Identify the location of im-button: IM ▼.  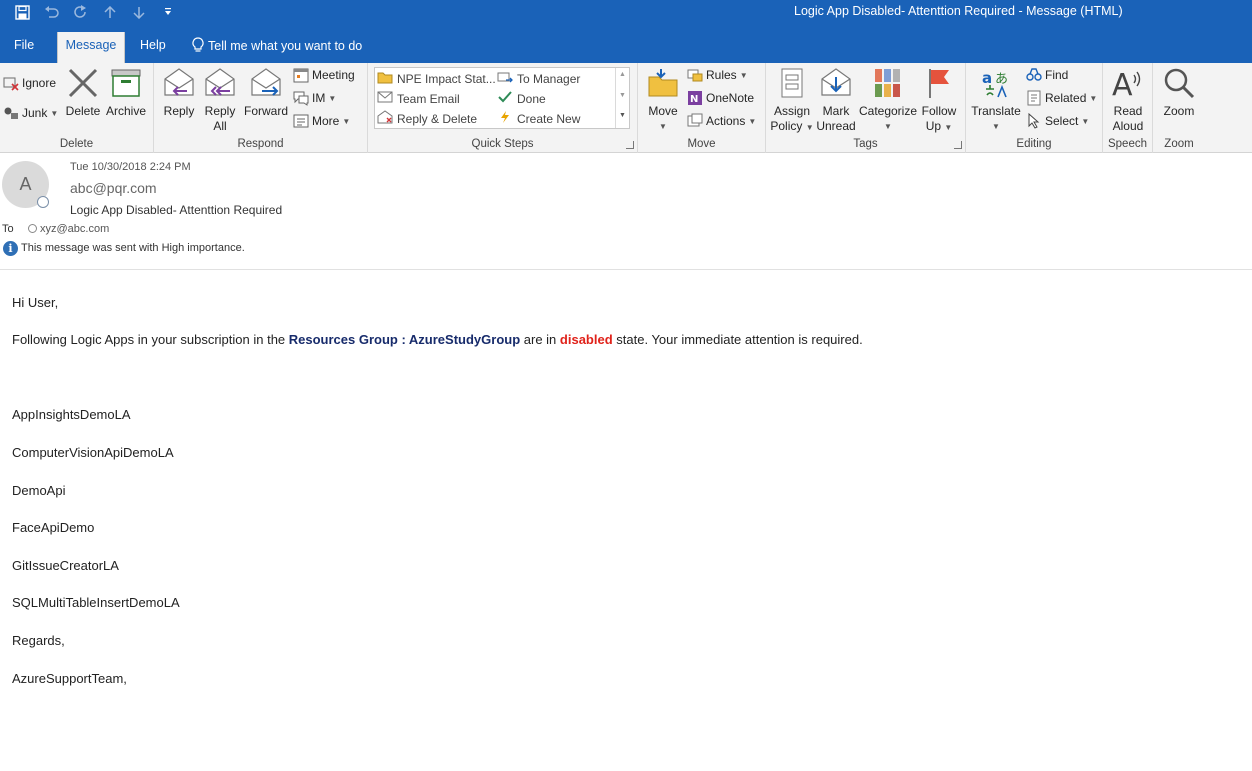
(314, 98).